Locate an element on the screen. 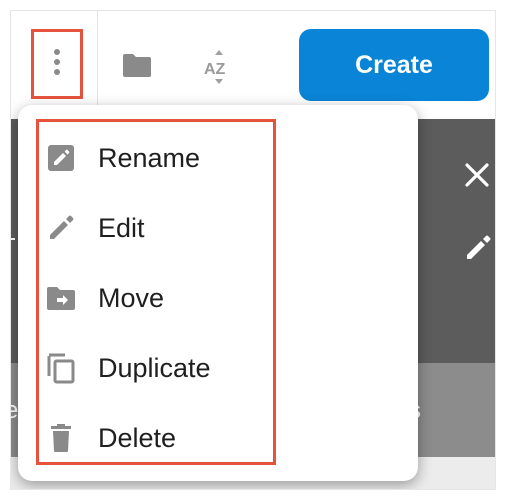 This screenshot has width=506, height=498. menu-item-label: Move is located at coordinates (131, 297).